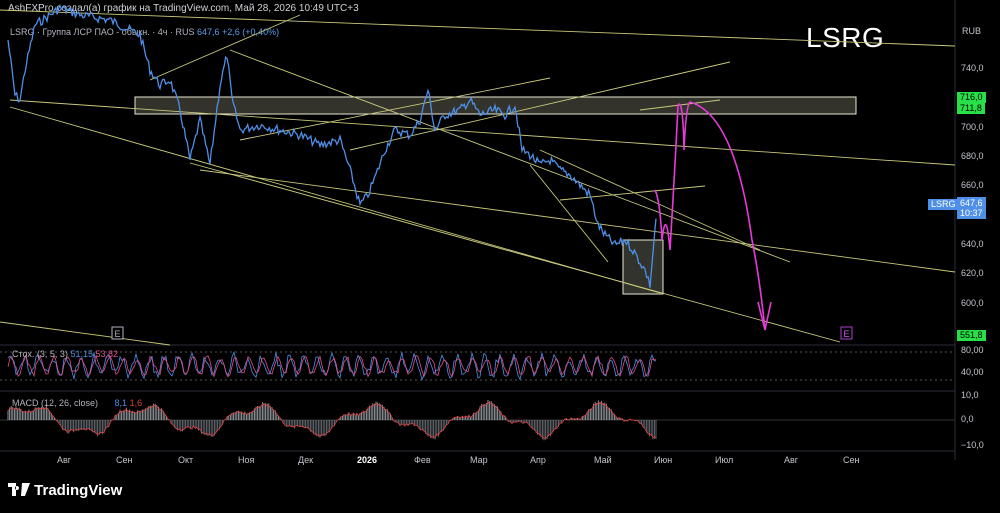 This screenshot has width=1000, height=513. I want to click on macd-legend: MACD (12, 26, close) 8,1 1,6, so click(77, 403).